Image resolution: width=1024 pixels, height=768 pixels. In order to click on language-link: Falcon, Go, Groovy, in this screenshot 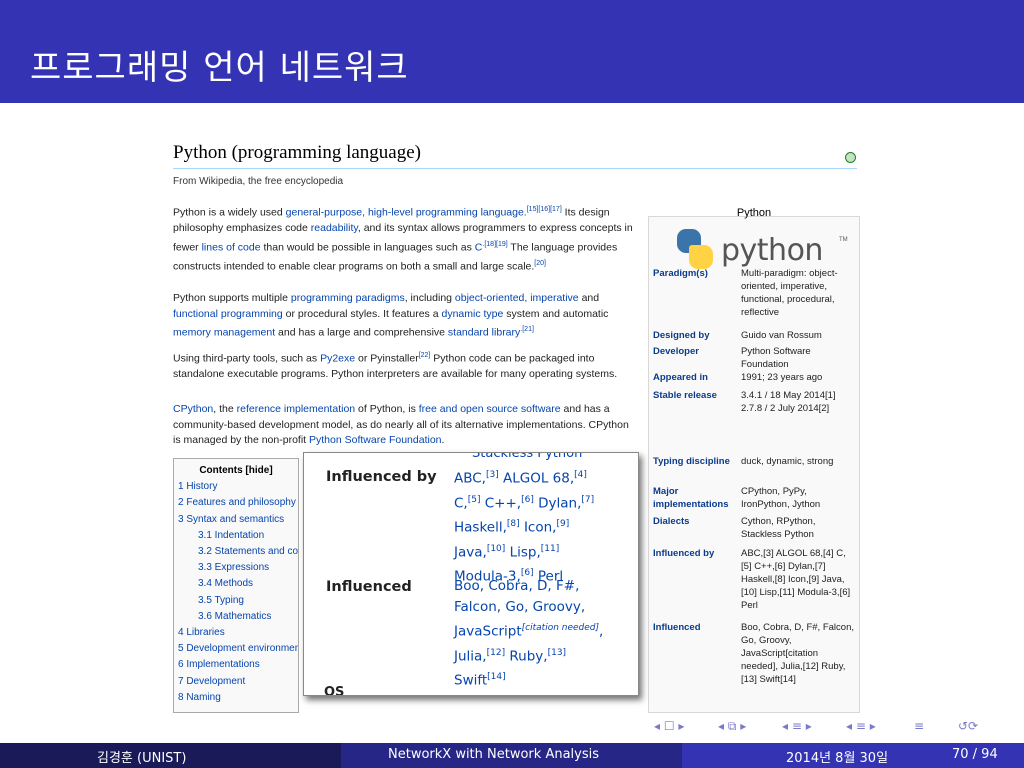, I will do `click(519, 607)`.